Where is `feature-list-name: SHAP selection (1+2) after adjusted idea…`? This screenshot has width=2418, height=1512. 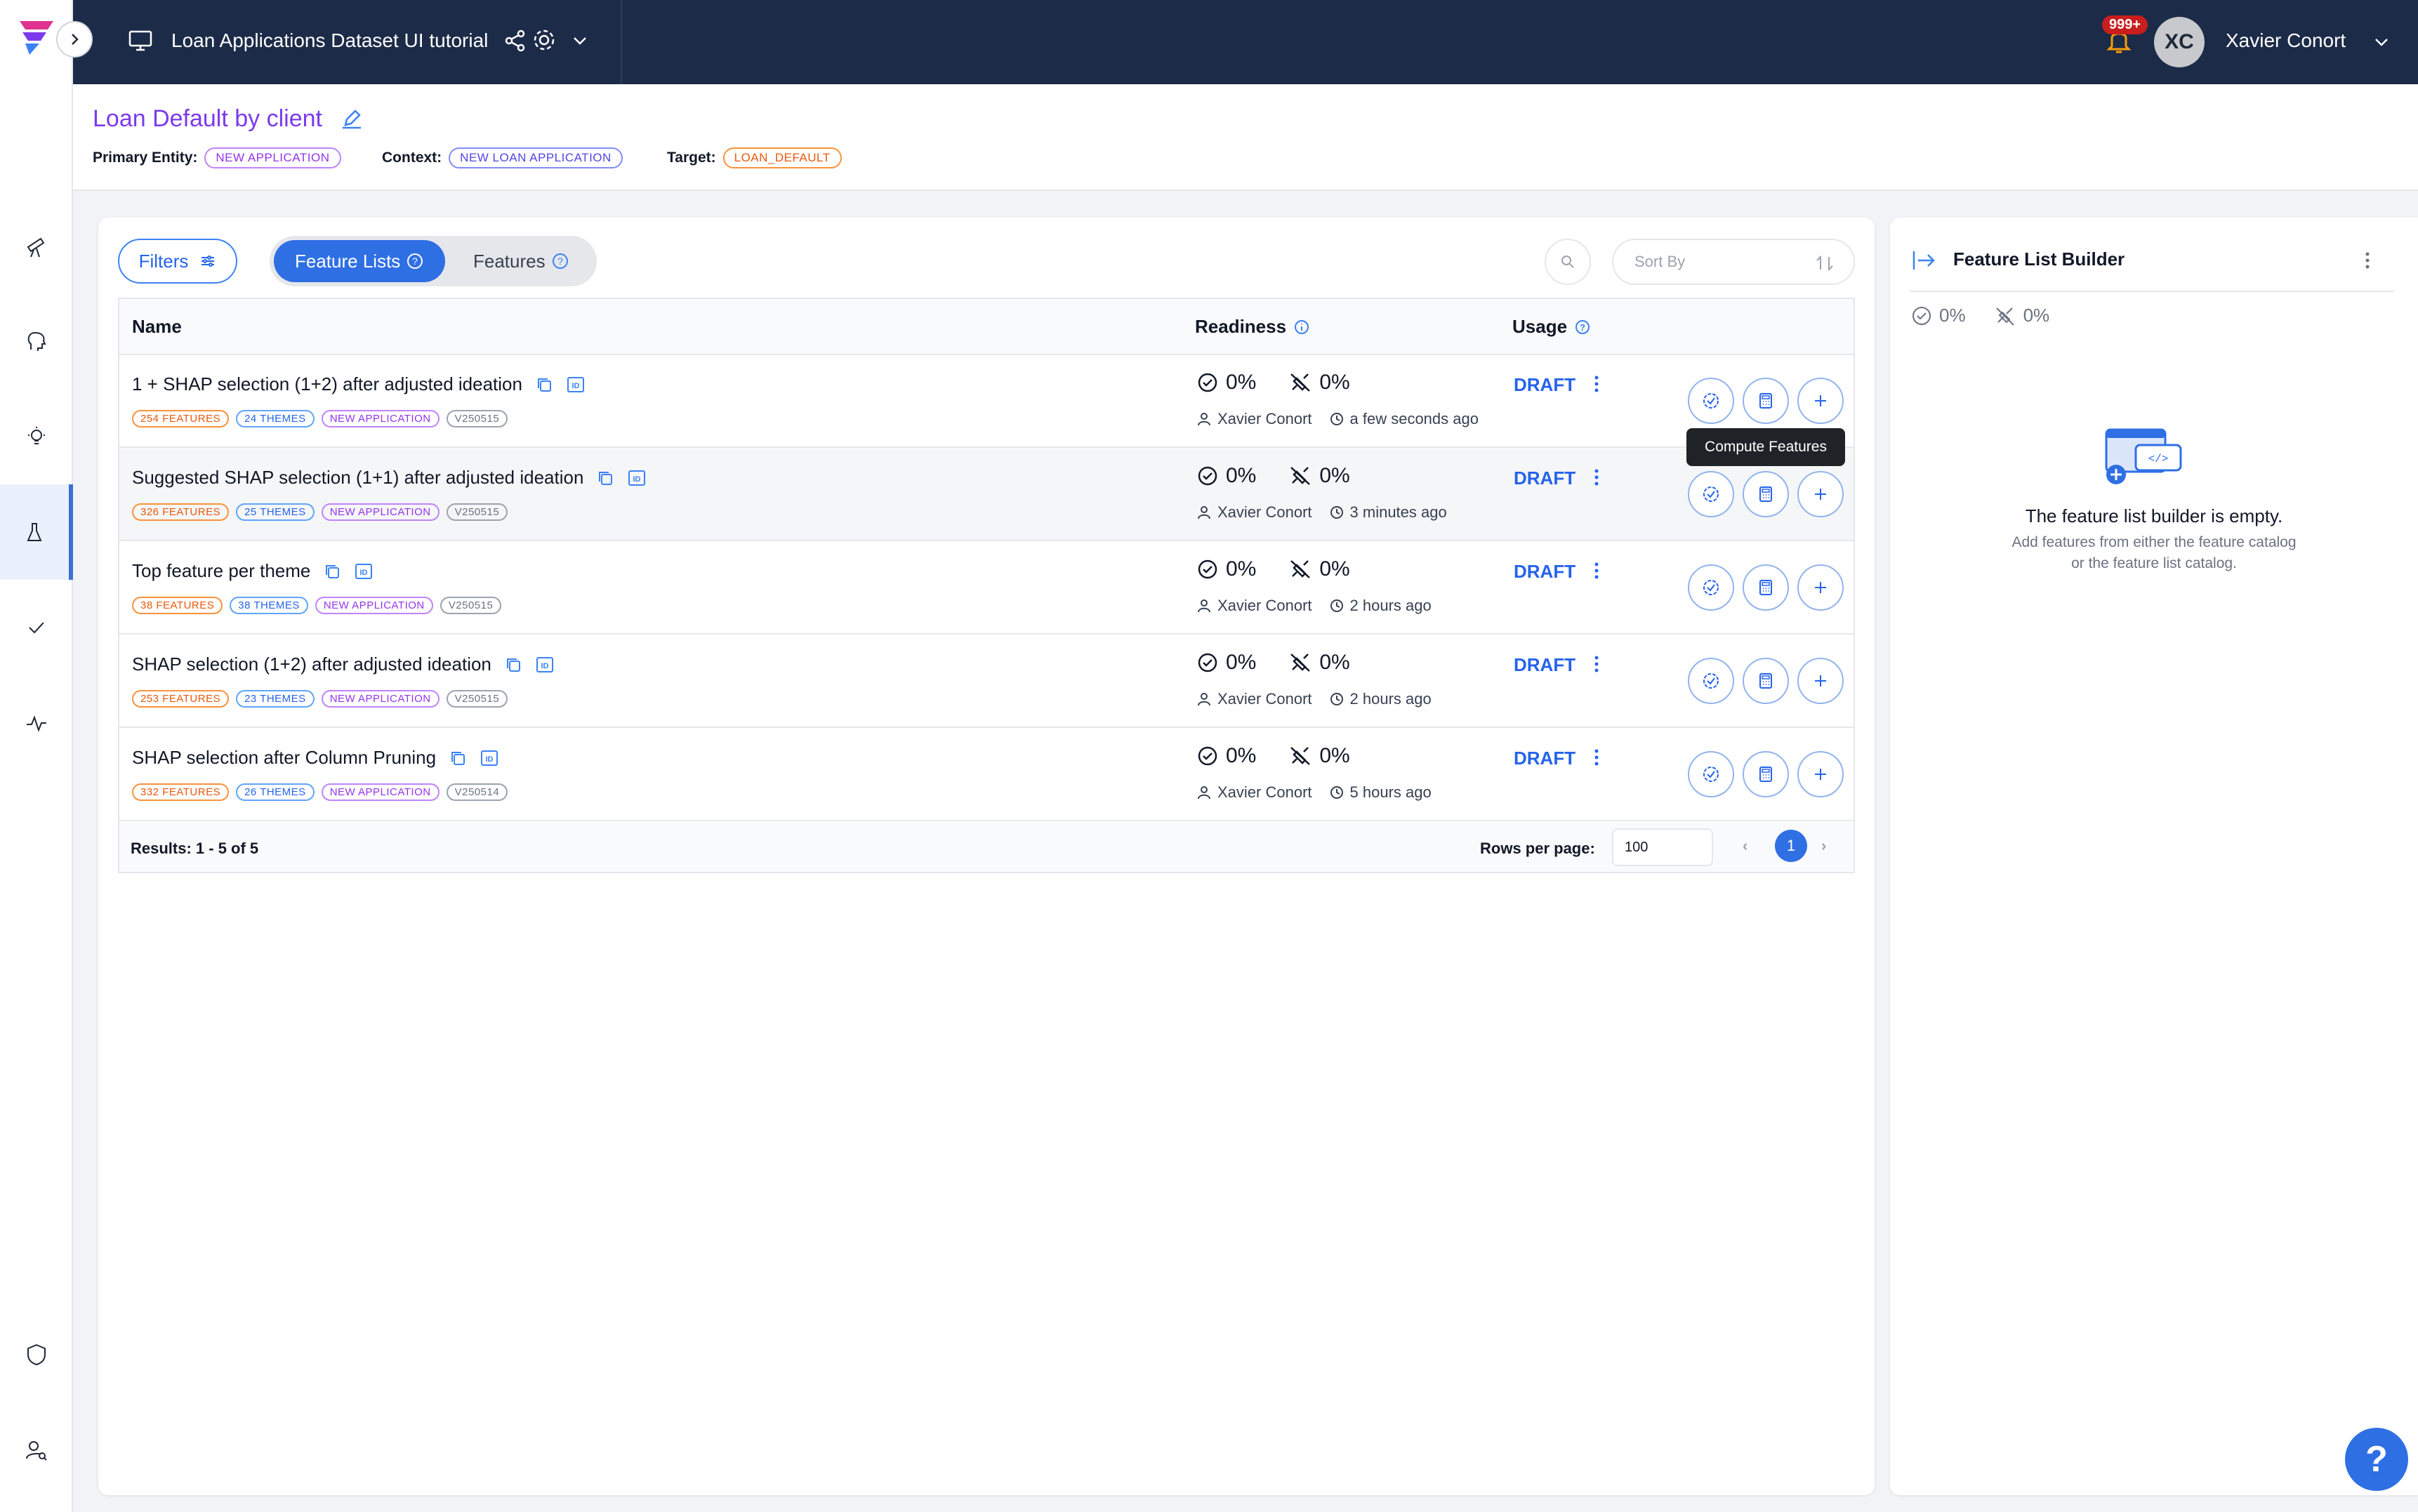 feature-list-name: SHAP selection (1+2) after adjusted idea… is located at coordinates (343, 664).